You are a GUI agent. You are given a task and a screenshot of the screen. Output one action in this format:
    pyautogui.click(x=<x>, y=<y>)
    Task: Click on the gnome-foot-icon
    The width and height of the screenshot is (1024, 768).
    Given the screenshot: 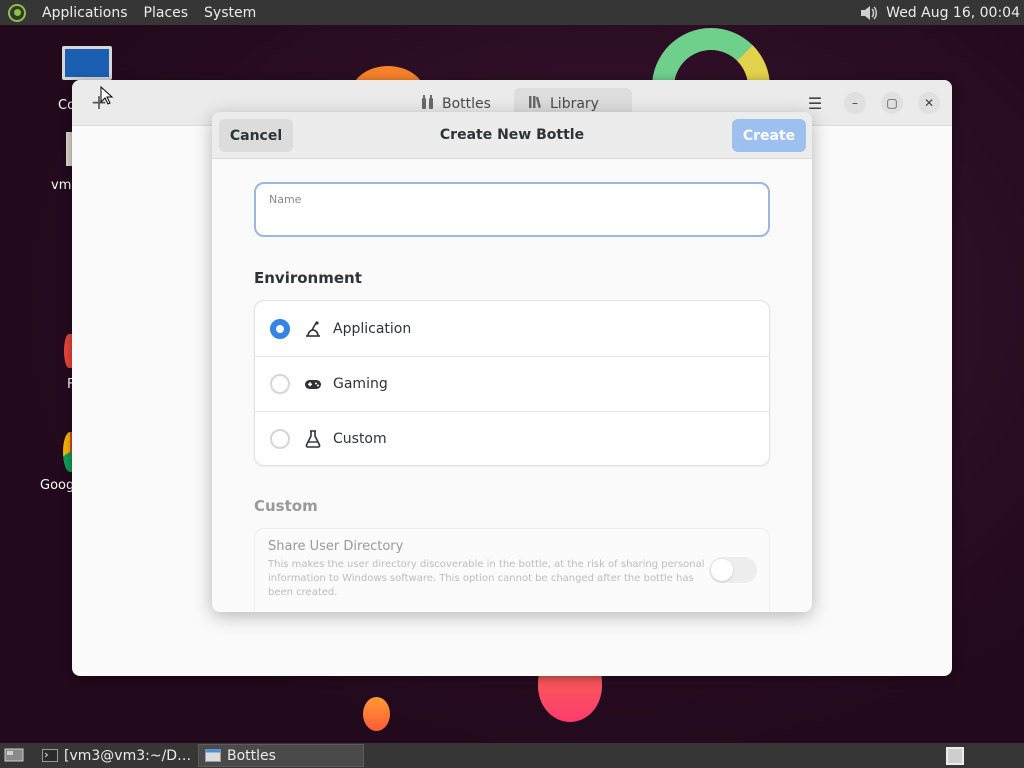 What is the action you would take?
    pyautogui.click(x=17, y=12)
    